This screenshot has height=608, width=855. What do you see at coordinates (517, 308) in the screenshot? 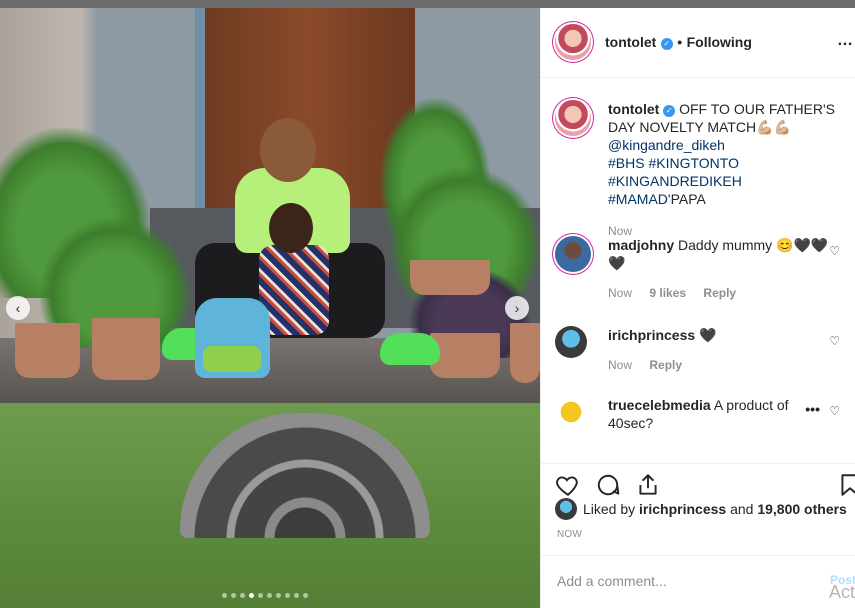
I see `carousel-next-button: ›` at bounding box center [517, 308].